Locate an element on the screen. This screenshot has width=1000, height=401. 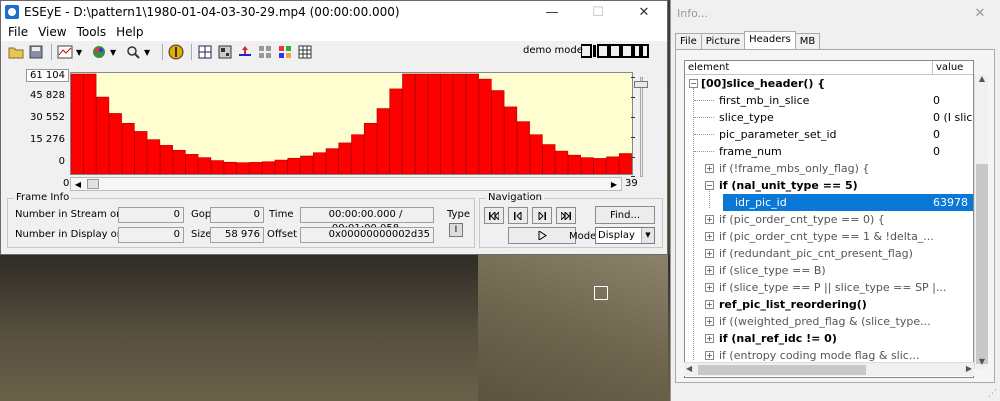
tab-picture: Picture is located at coordinates (723, 41).